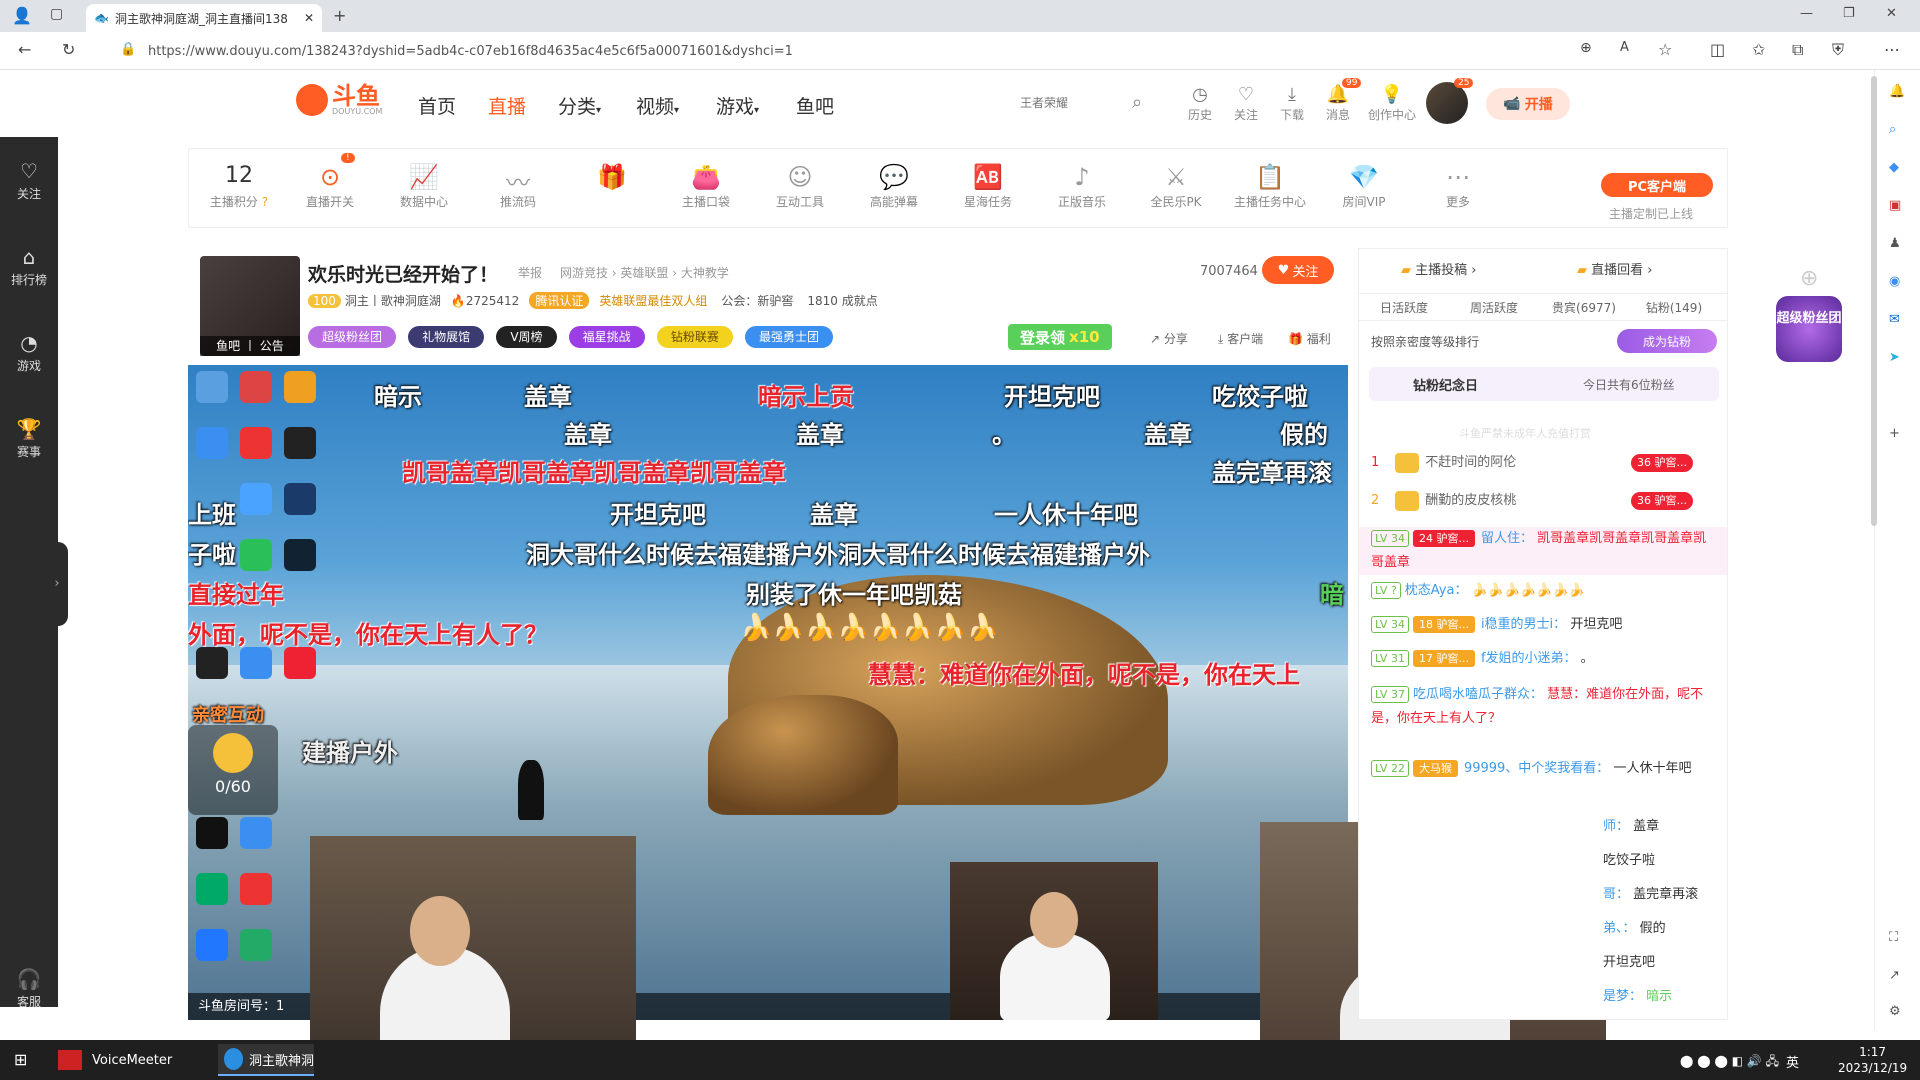  Describe the element at coordinates (507, 105) in the screenshot. I see `nav-live: 直播` at that location.